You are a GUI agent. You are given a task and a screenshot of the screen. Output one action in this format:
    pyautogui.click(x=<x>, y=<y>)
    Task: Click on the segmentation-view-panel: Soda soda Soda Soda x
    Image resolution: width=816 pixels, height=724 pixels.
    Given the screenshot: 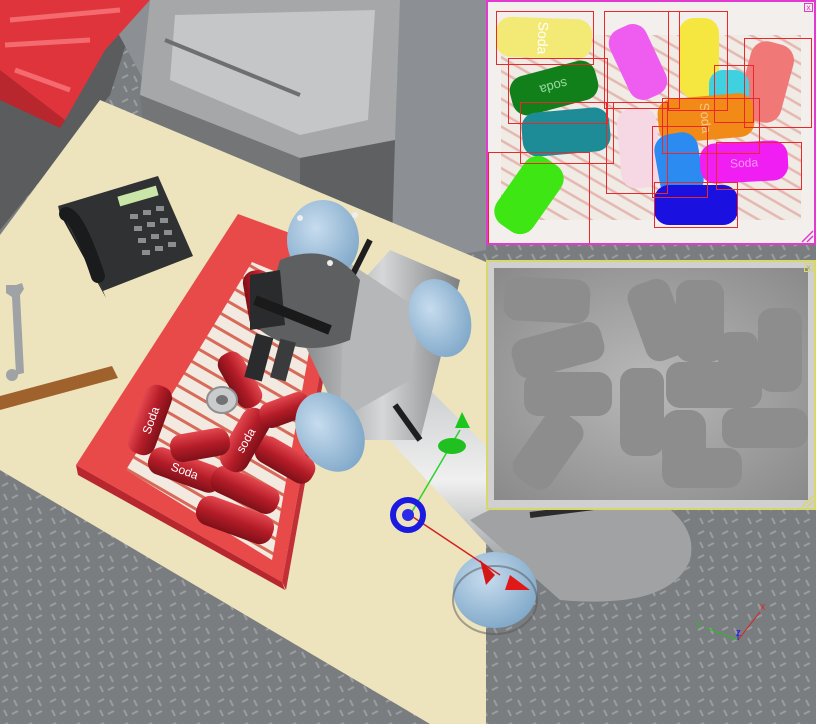 What is the action you would take?
    pyautogui.click(x=651, y=122)
    